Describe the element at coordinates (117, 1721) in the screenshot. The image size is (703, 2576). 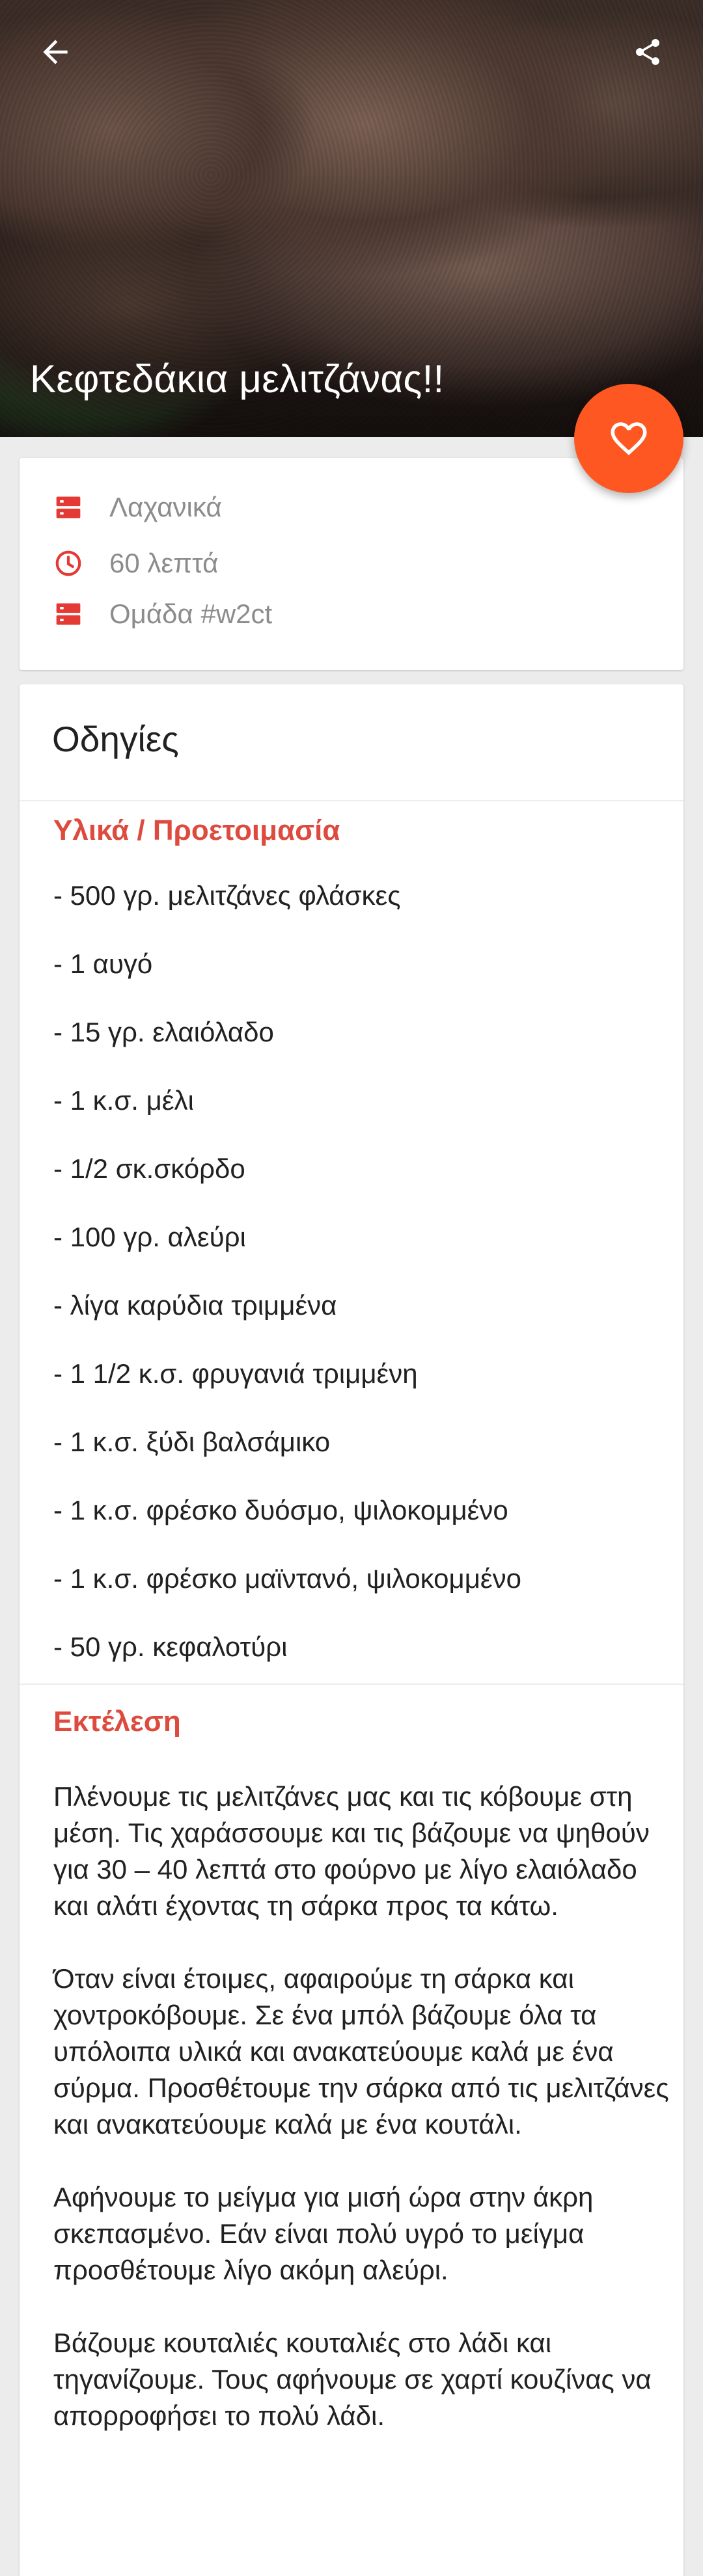
I see `execution-heading: Εκτέλεση` at that location.